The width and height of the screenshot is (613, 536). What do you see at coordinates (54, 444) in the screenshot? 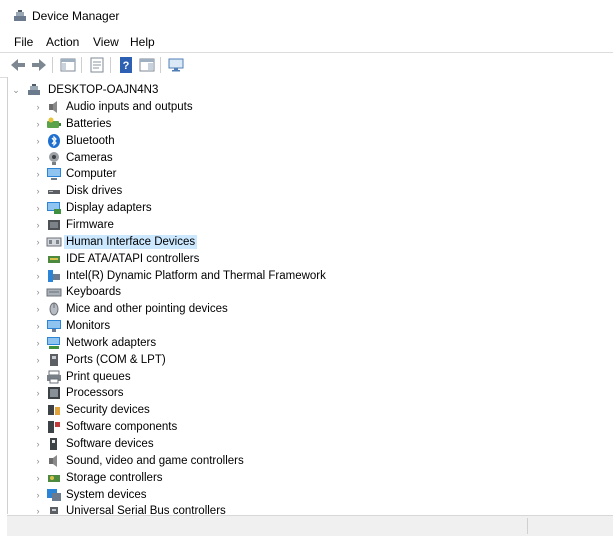
I see `software-device-icon` at bounding box center [54, 444].